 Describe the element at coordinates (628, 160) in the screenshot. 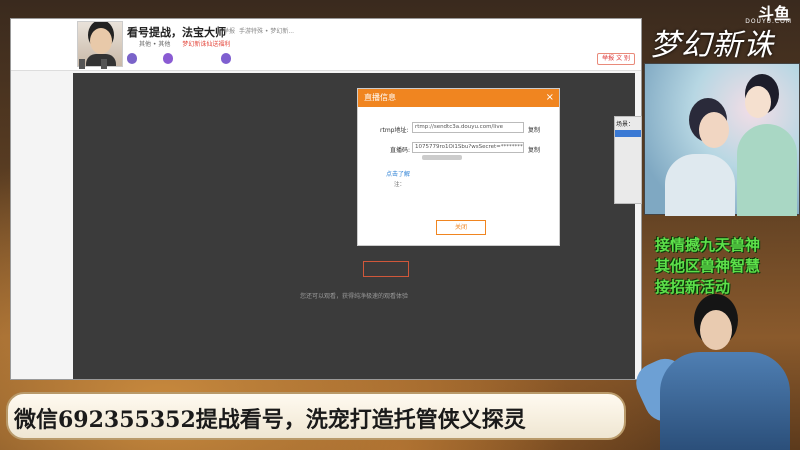

I see `scene-panel: 场景：` at that location.